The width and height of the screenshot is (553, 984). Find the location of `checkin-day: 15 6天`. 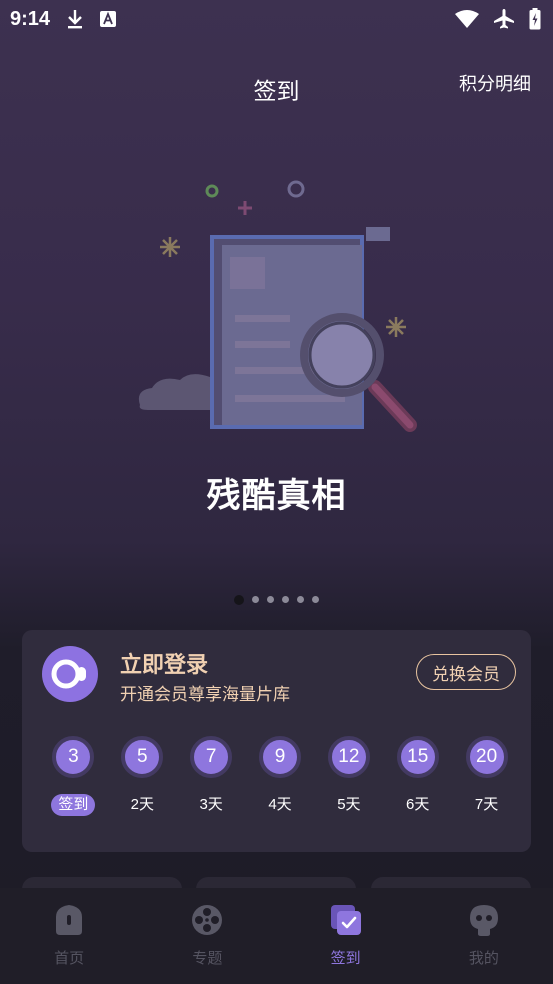

checkin-day: 15 6天 is located at coordinates (417, 776).